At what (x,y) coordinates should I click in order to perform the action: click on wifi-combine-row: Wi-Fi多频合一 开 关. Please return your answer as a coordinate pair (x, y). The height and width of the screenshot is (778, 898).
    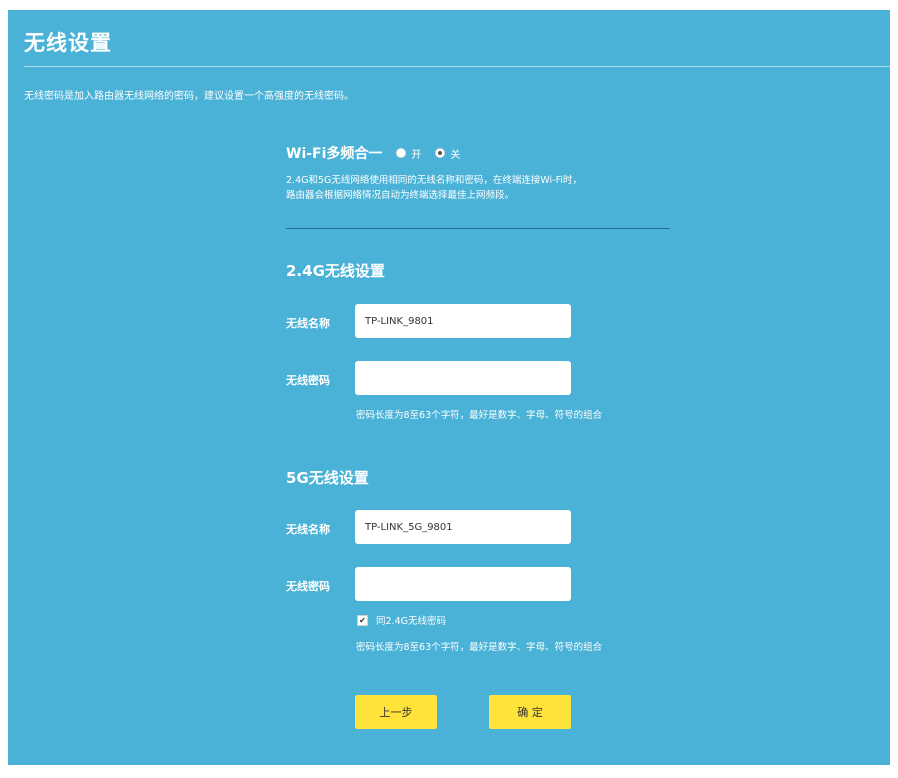
    Looking at the image, I should click on (380, 153).